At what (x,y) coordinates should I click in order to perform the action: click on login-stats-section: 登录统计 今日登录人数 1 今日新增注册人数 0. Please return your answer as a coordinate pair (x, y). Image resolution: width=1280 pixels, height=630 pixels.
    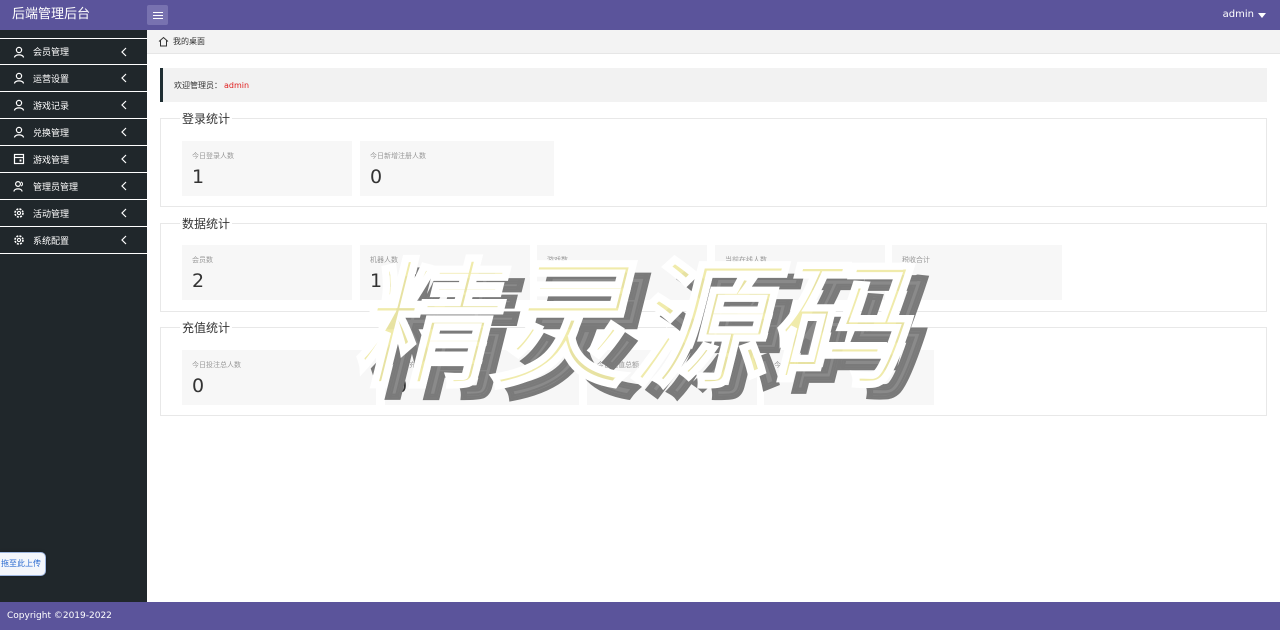
    Looking at the image, I should click on (713, 158).